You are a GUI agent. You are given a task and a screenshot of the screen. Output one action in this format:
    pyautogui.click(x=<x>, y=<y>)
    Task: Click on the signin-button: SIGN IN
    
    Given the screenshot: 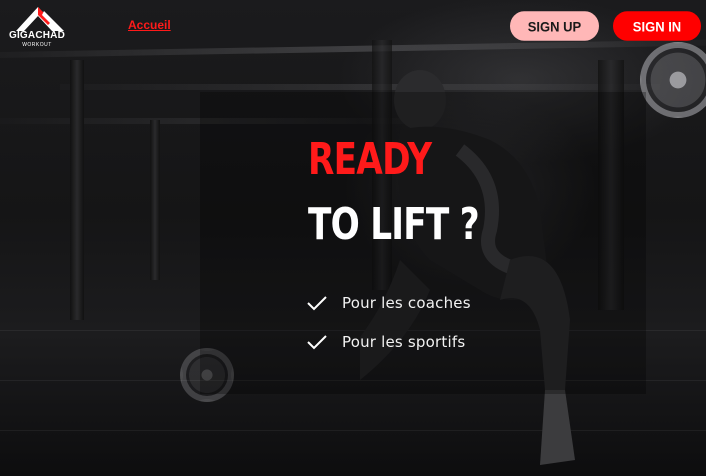 What is the action you would take?
    pyautogui.click(x=657, y=26)
    